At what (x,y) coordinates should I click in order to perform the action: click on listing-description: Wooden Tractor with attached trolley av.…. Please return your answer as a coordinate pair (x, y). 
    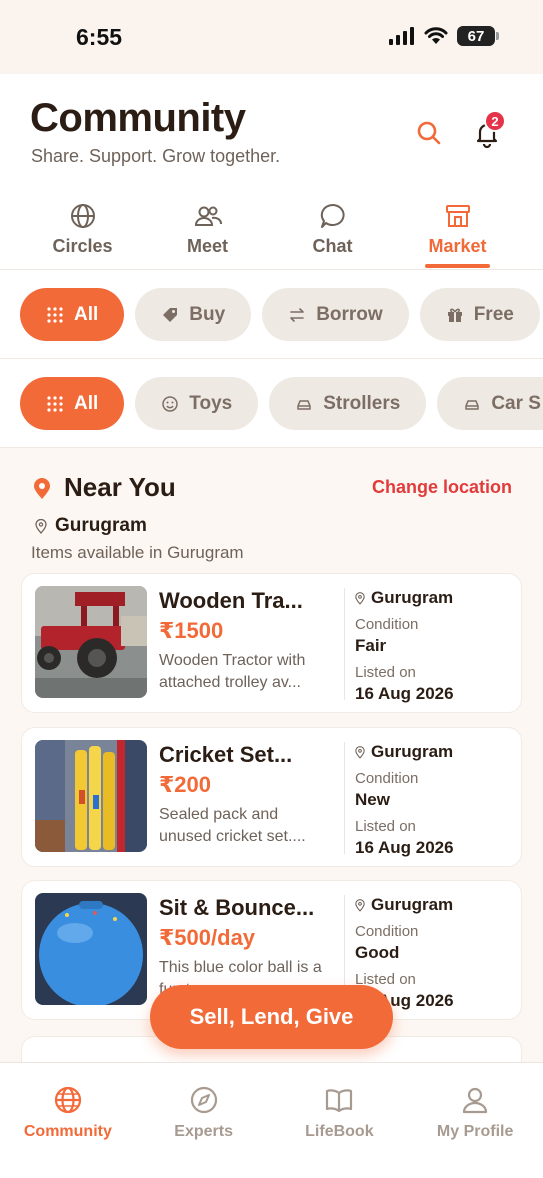
    Looking at the image, I should click on (232, 671).